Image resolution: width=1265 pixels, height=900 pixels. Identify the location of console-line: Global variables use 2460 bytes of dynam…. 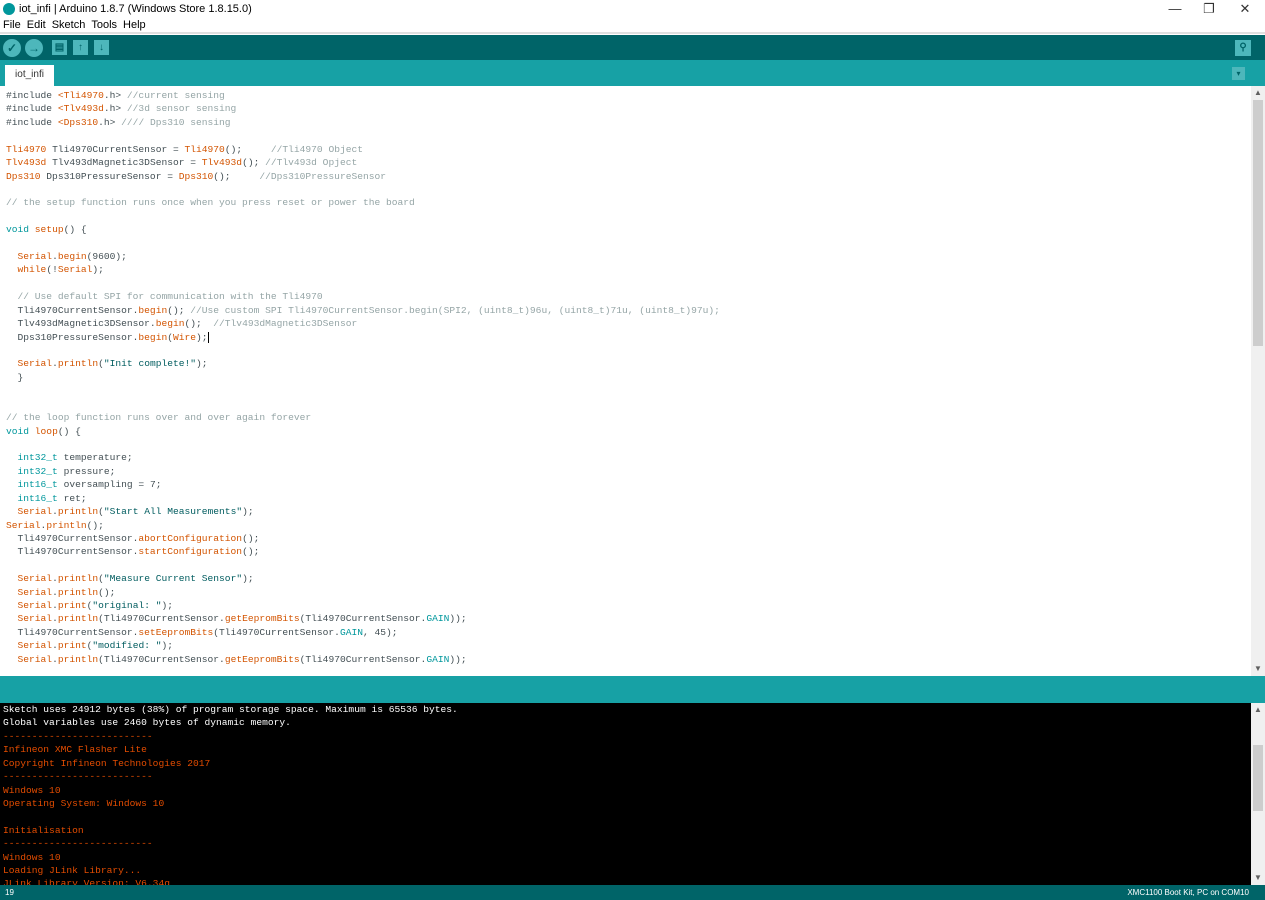
(147, 723).